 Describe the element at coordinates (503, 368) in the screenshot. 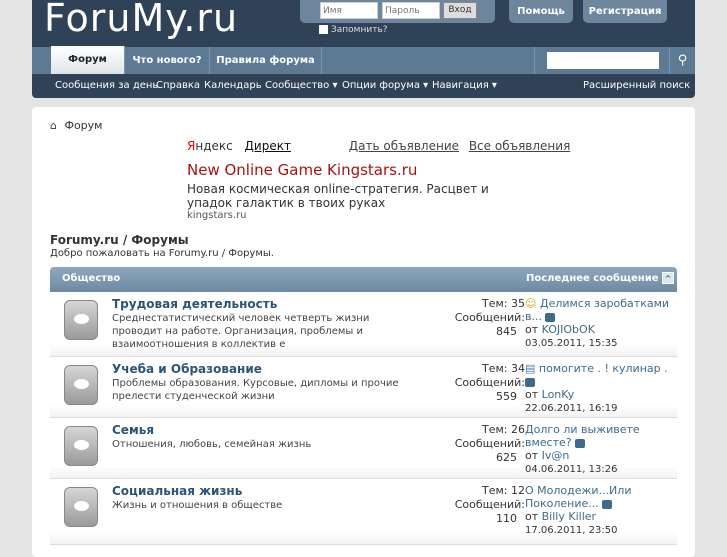

I see `thread-count: Тем: 34` at that location.